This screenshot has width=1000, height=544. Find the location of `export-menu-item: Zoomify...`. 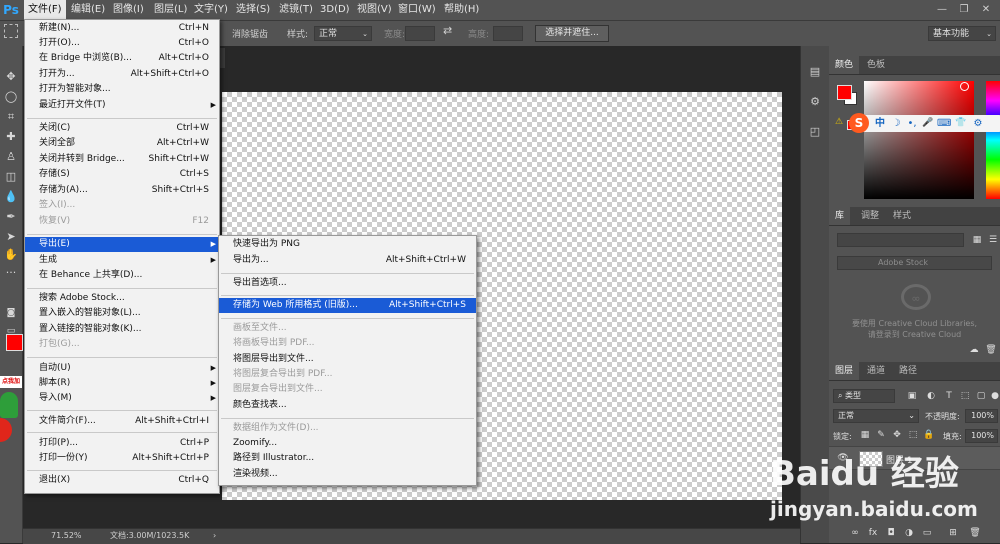

export-menu-item: Zoomify... is located at coordinates (347, 443).